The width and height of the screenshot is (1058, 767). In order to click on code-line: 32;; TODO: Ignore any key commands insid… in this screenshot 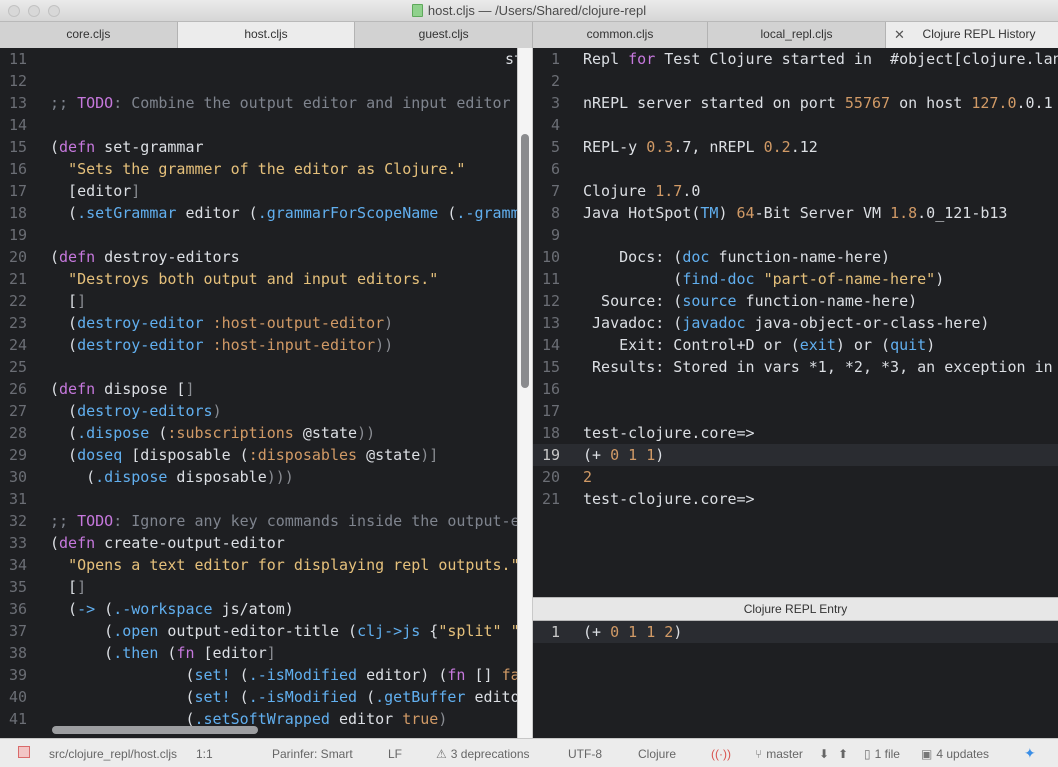, I will do `click(262, 521)`.